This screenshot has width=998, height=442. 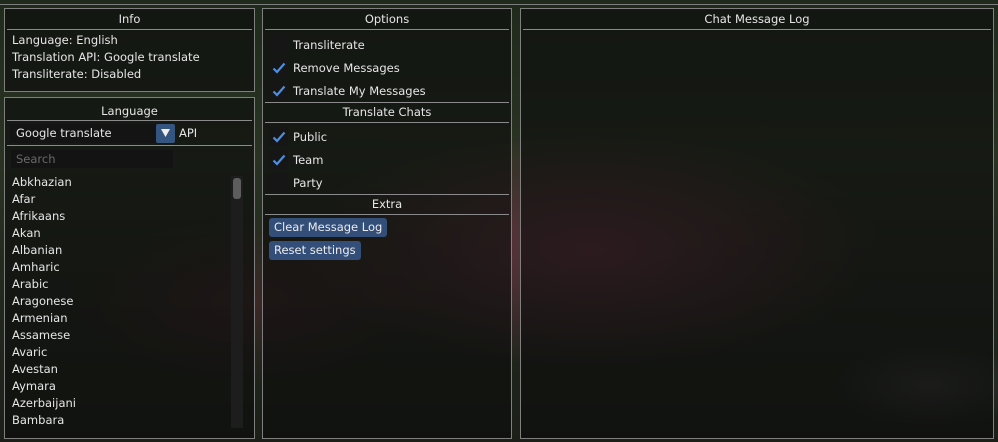 What do you see at coordinates (387, 250) in the screenshot?
I see `reset-row: Reset settings` at bounding box center [387, 250].